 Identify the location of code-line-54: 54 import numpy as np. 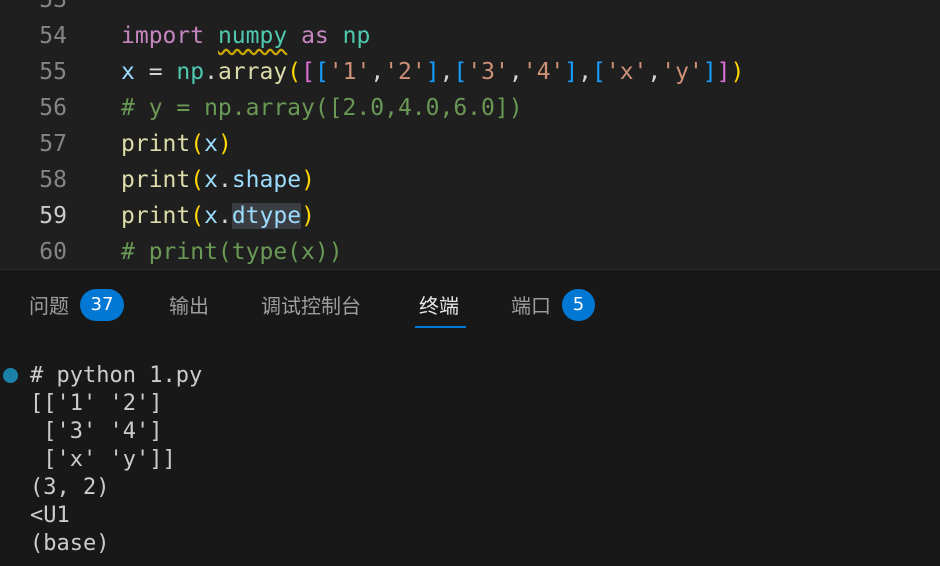
(470, 36).